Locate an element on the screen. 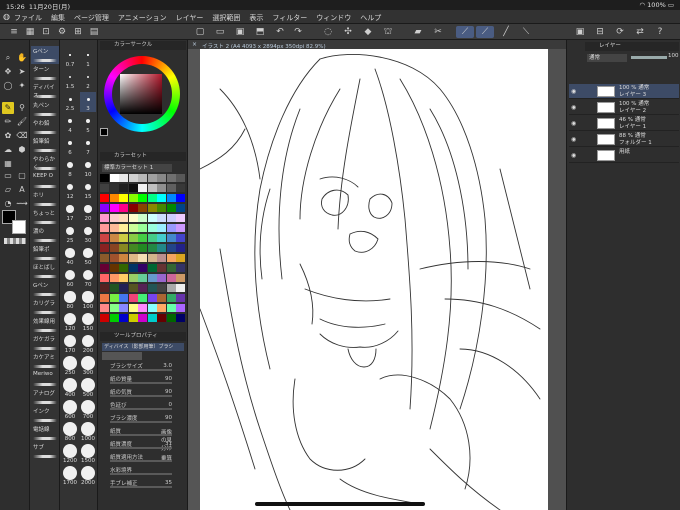  brush-size-item: 500 is located at coordinates (88, 388).